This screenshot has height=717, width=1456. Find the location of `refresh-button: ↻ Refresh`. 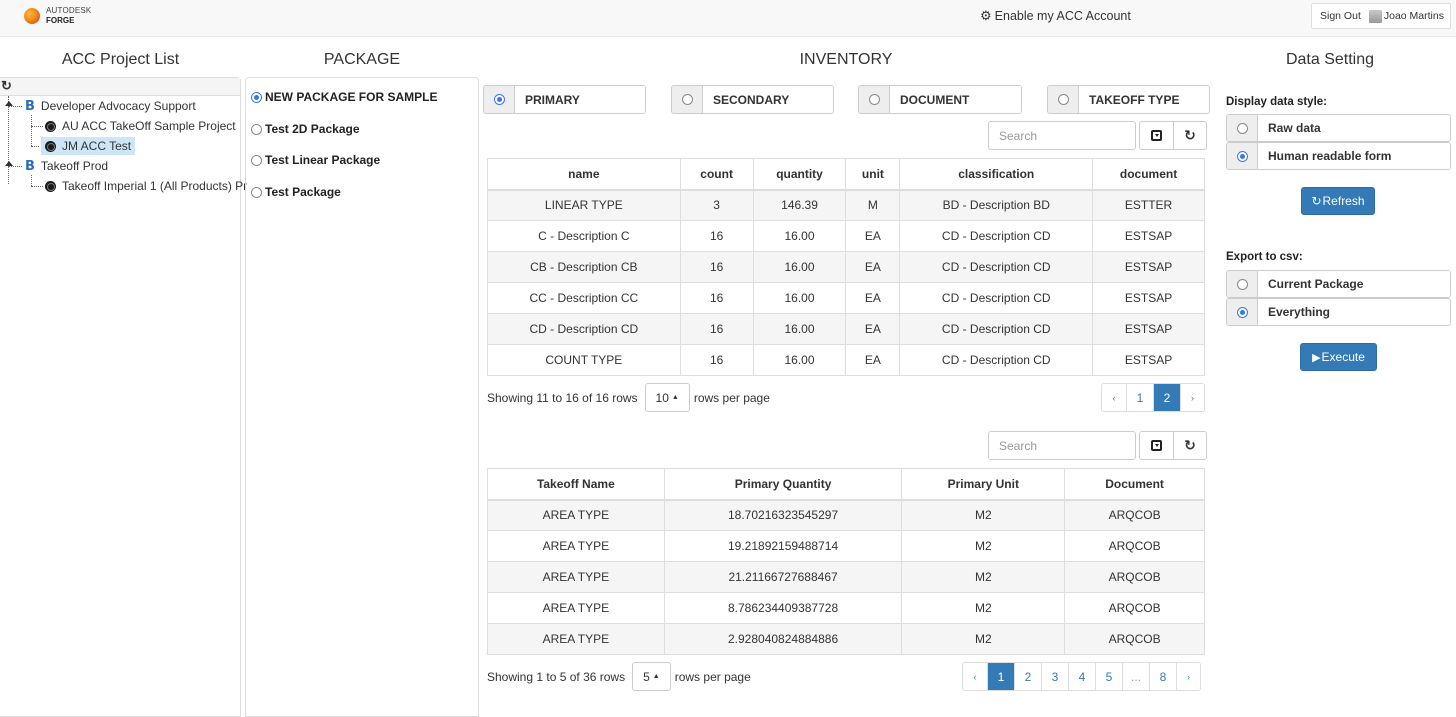

refresh-button: ↻ Refresh is located at coordinates (1338, 201).